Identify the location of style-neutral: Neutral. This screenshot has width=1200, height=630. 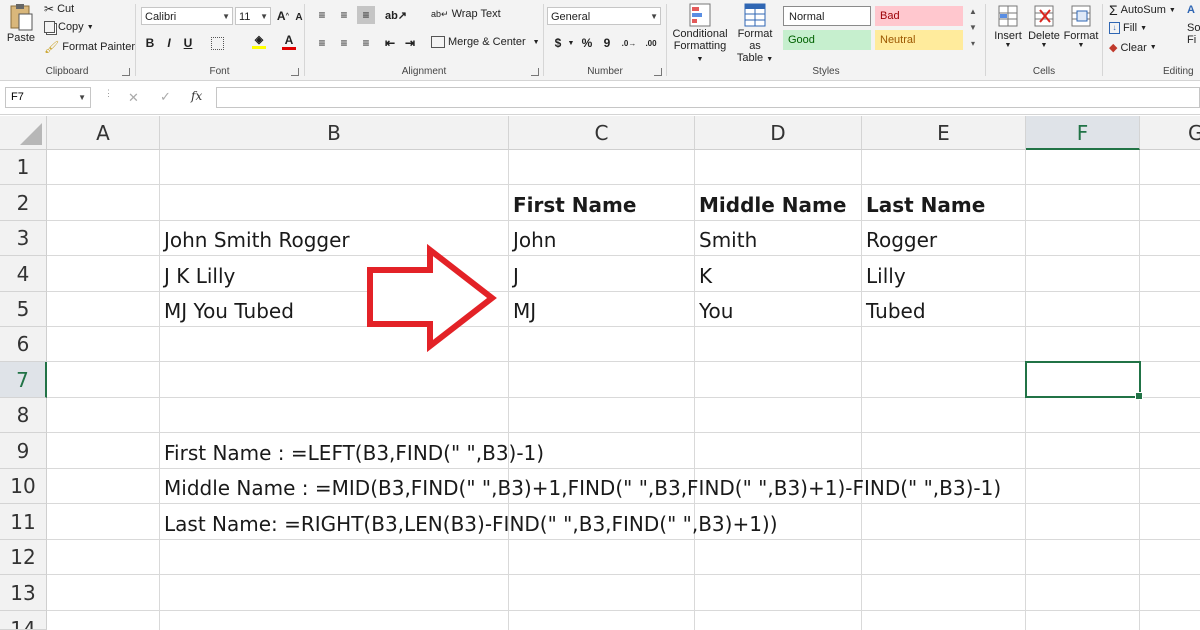
(919, 40).